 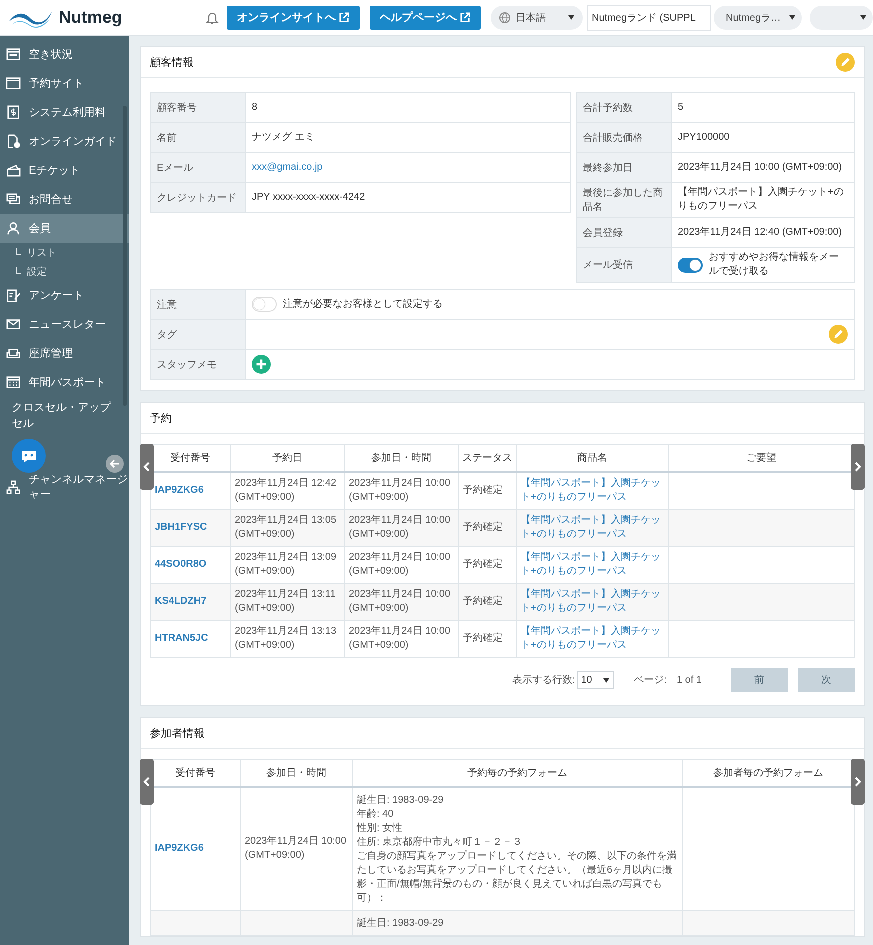 What do you see at coordinates (198, 364) in the screenshot?
I see `field-label: スタッフメモ` at bounding box center [198, 364].